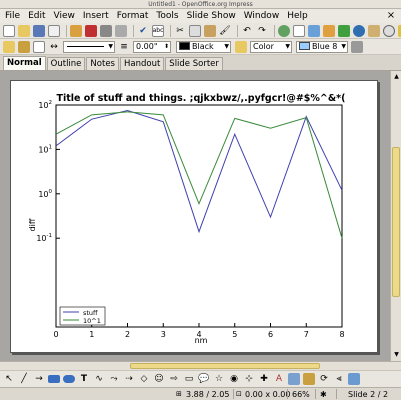 This screenshot has width=401, height=400. Describe the element at coordinates (158, 30) in the screenshot. I see `autospellcheck-icon: abc` at that location.